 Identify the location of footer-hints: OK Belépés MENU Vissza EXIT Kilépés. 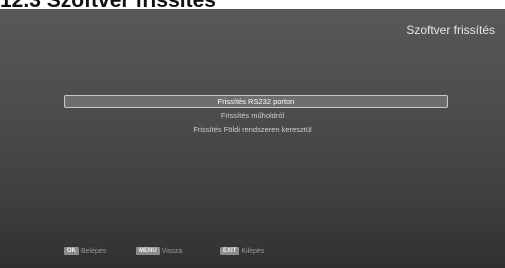
(252, 251).